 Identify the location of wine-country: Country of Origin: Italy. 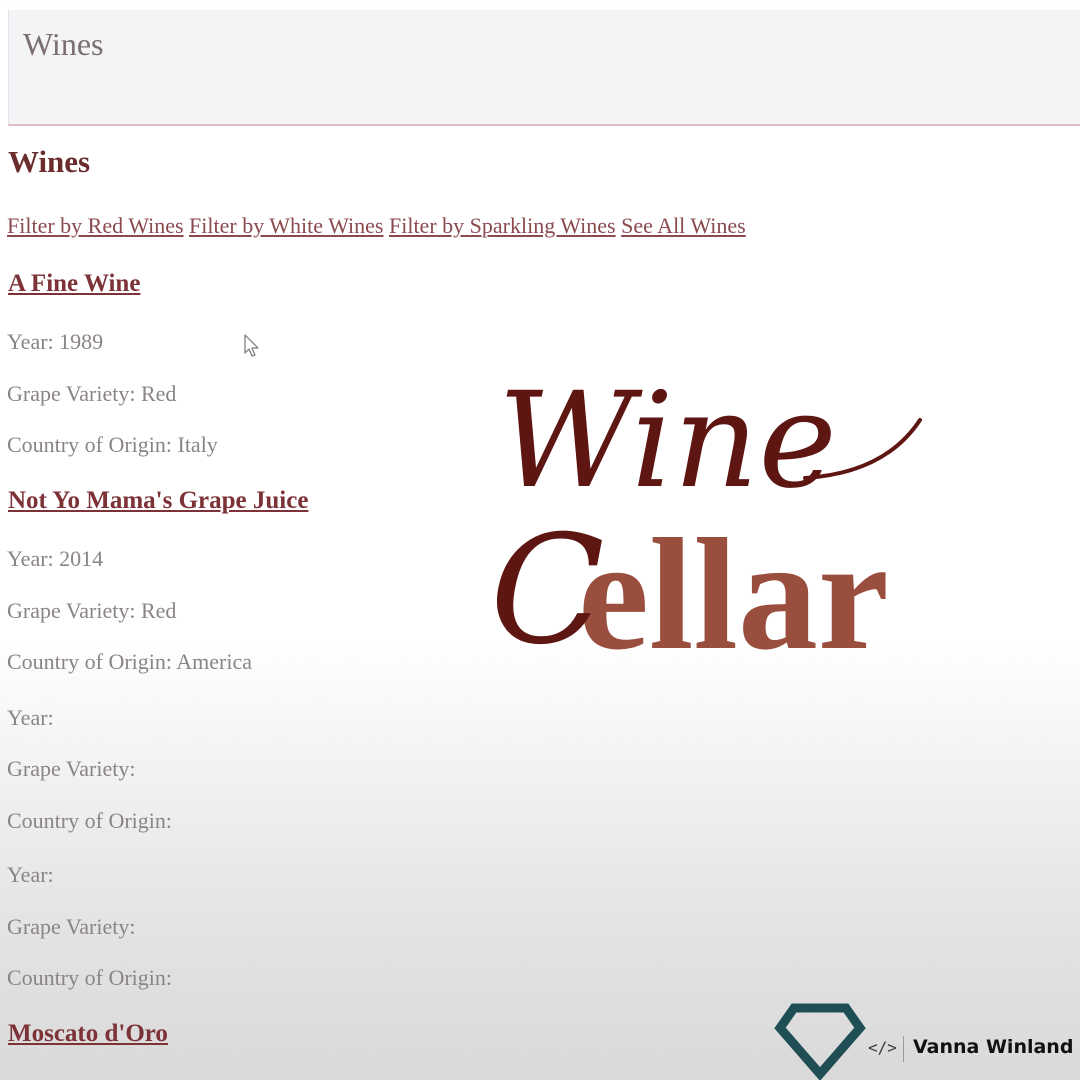
(112, 444).